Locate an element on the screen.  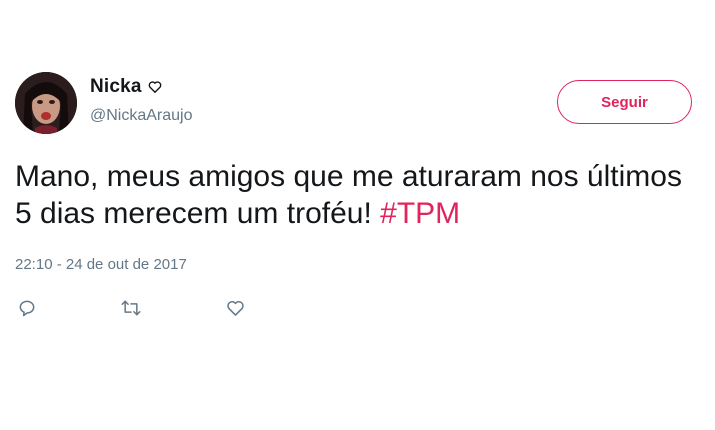
like-heart-icon is located at coordinates (235, 308).